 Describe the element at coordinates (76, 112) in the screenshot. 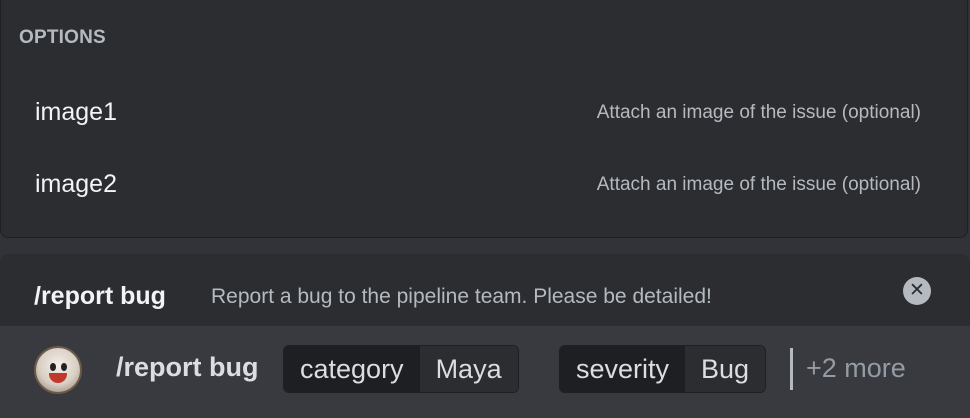

I see `option-name: image1` at that location.